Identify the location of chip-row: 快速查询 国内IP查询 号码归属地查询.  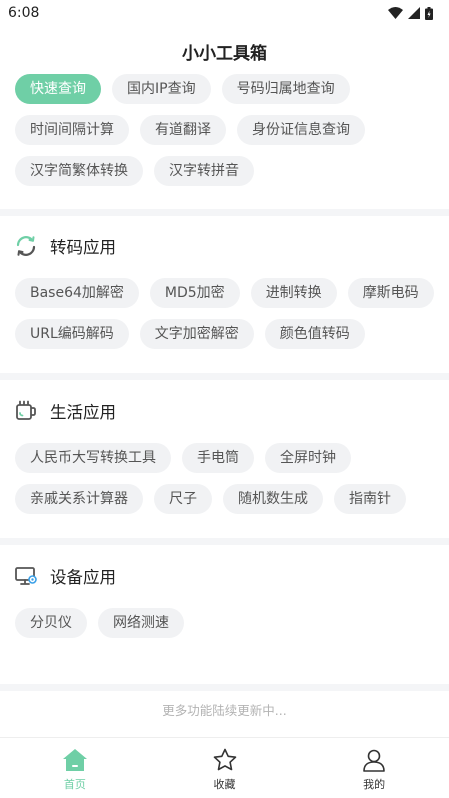
(224, 89).